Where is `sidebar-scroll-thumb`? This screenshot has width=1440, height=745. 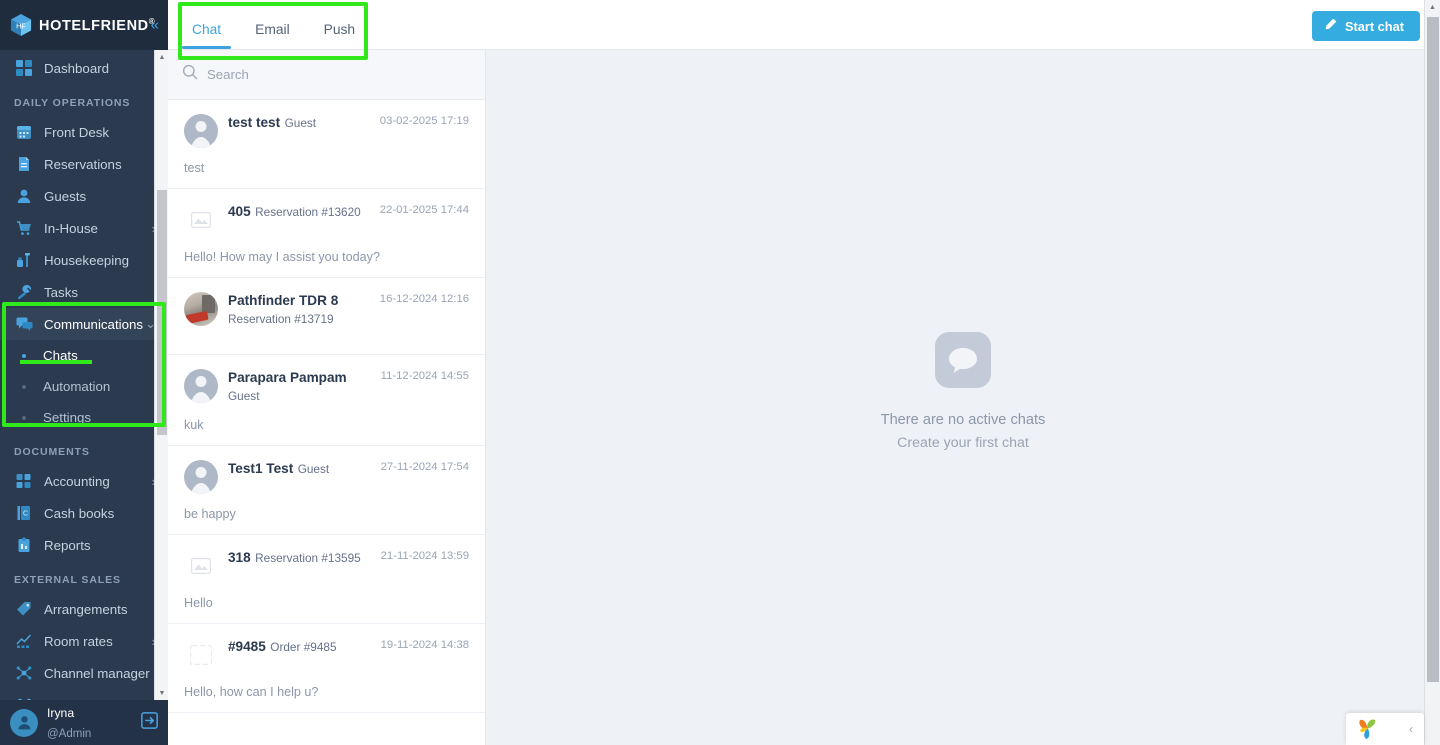
sidebar-scroll-thumb is located at coordinates (162, 312).